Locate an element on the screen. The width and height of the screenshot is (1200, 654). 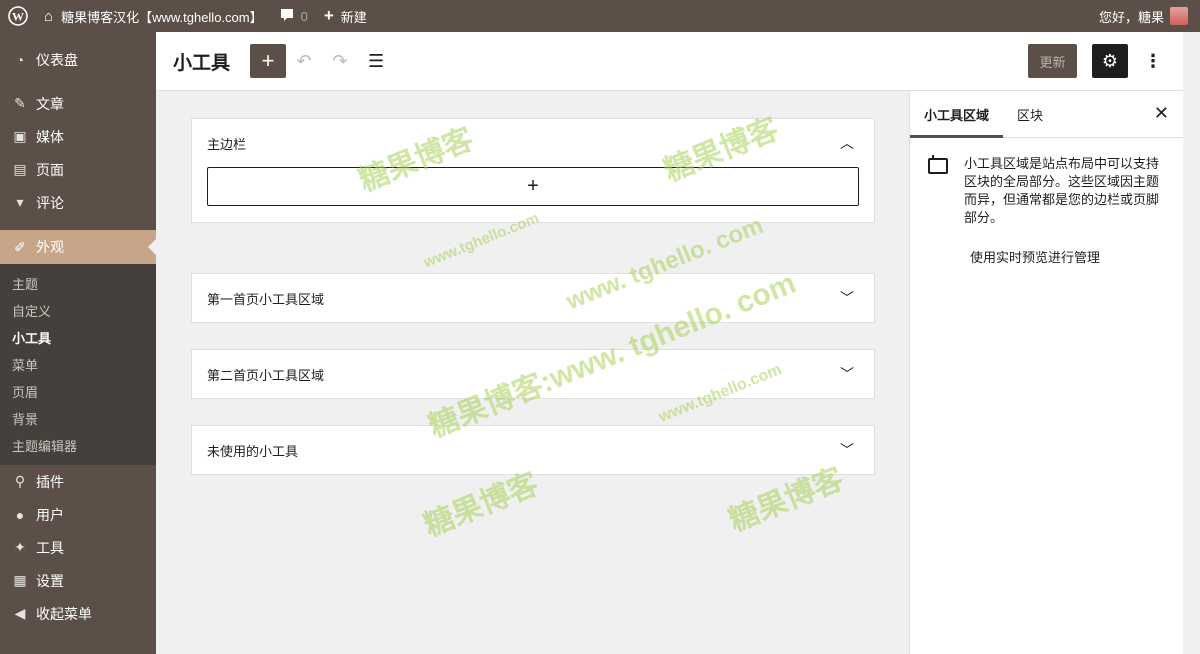
menu-label: 用户 is located at coordinates (50, 514).